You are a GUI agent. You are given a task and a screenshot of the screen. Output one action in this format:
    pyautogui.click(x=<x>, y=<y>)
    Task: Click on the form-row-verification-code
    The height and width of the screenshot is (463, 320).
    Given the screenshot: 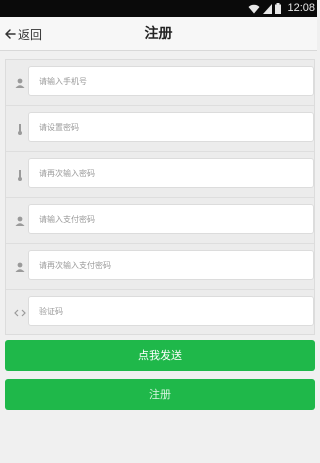 What is the action you would take?
    pyautogui.click(x=160, y=313)
    